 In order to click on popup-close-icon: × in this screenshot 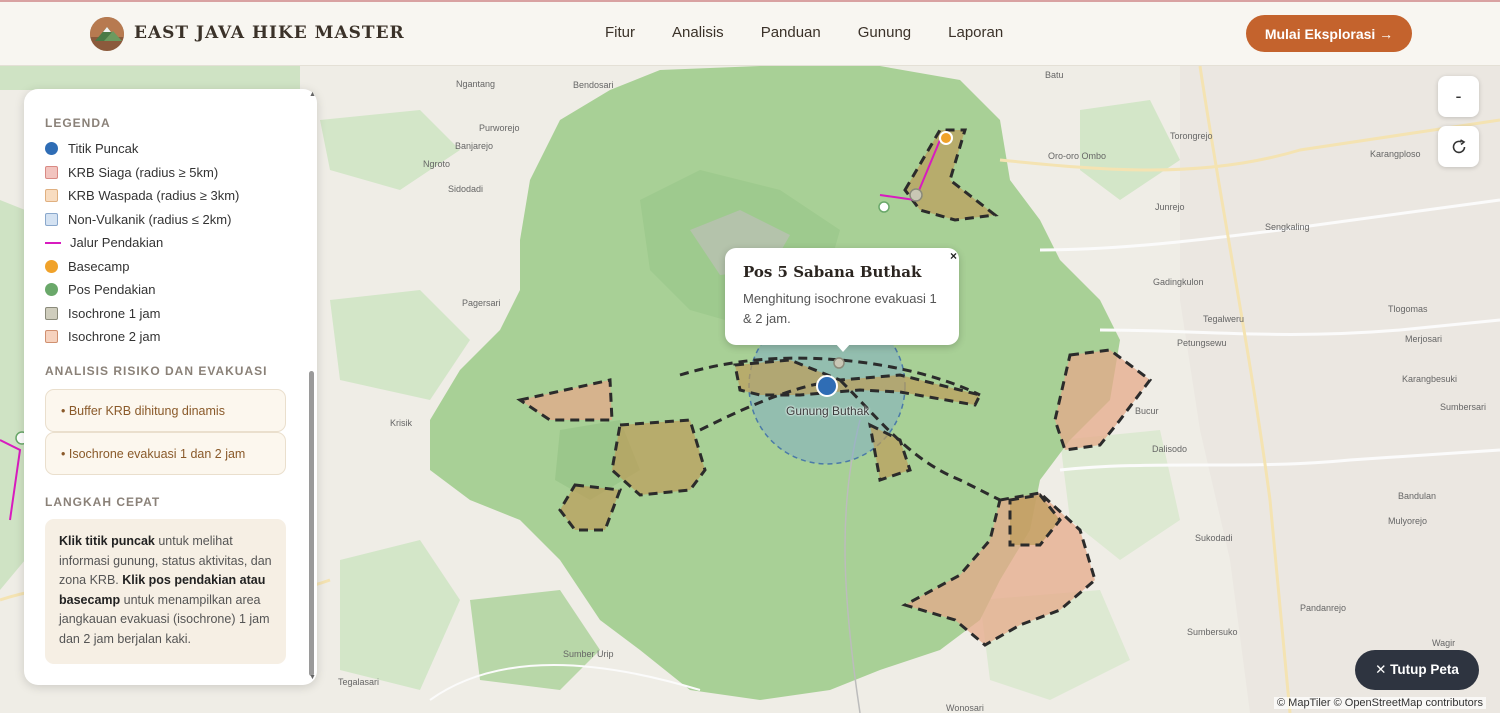, I will do `click(953, 256)`.